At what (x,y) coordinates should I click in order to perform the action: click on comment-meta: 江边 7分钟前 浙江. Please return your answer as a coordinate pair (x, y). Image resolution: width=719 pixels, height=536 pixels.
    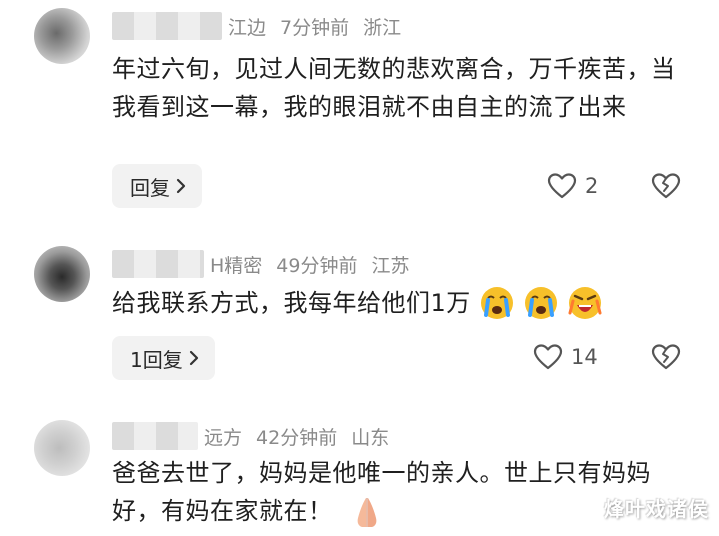
    Looking at the image, I should click on (256, 26).